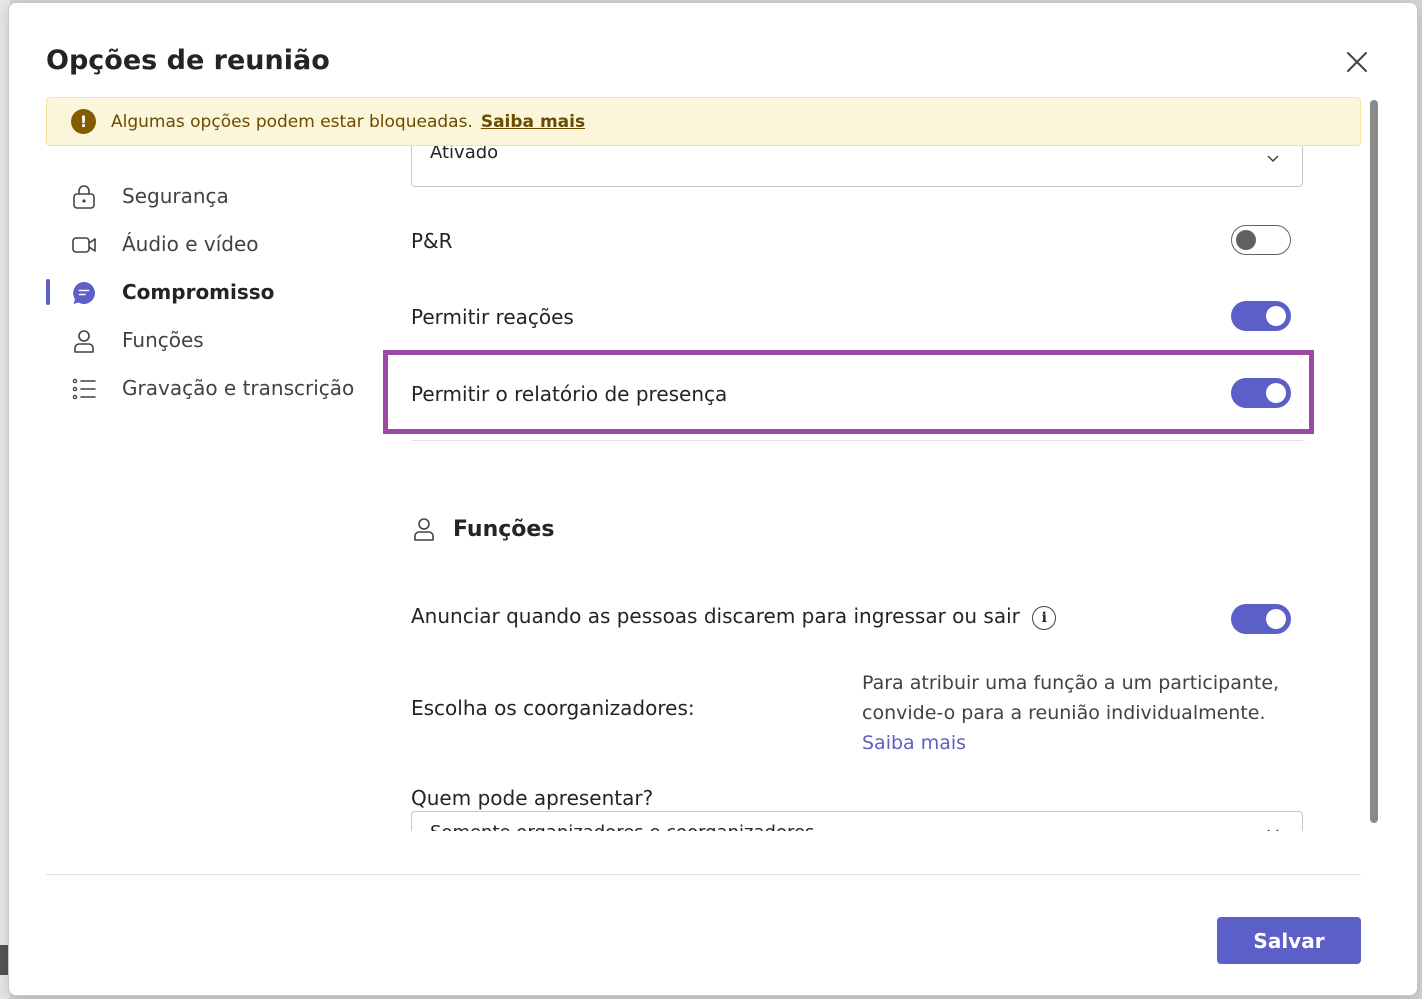  I want to click on sidebar-item-security: Segurança, so click(211, 197).